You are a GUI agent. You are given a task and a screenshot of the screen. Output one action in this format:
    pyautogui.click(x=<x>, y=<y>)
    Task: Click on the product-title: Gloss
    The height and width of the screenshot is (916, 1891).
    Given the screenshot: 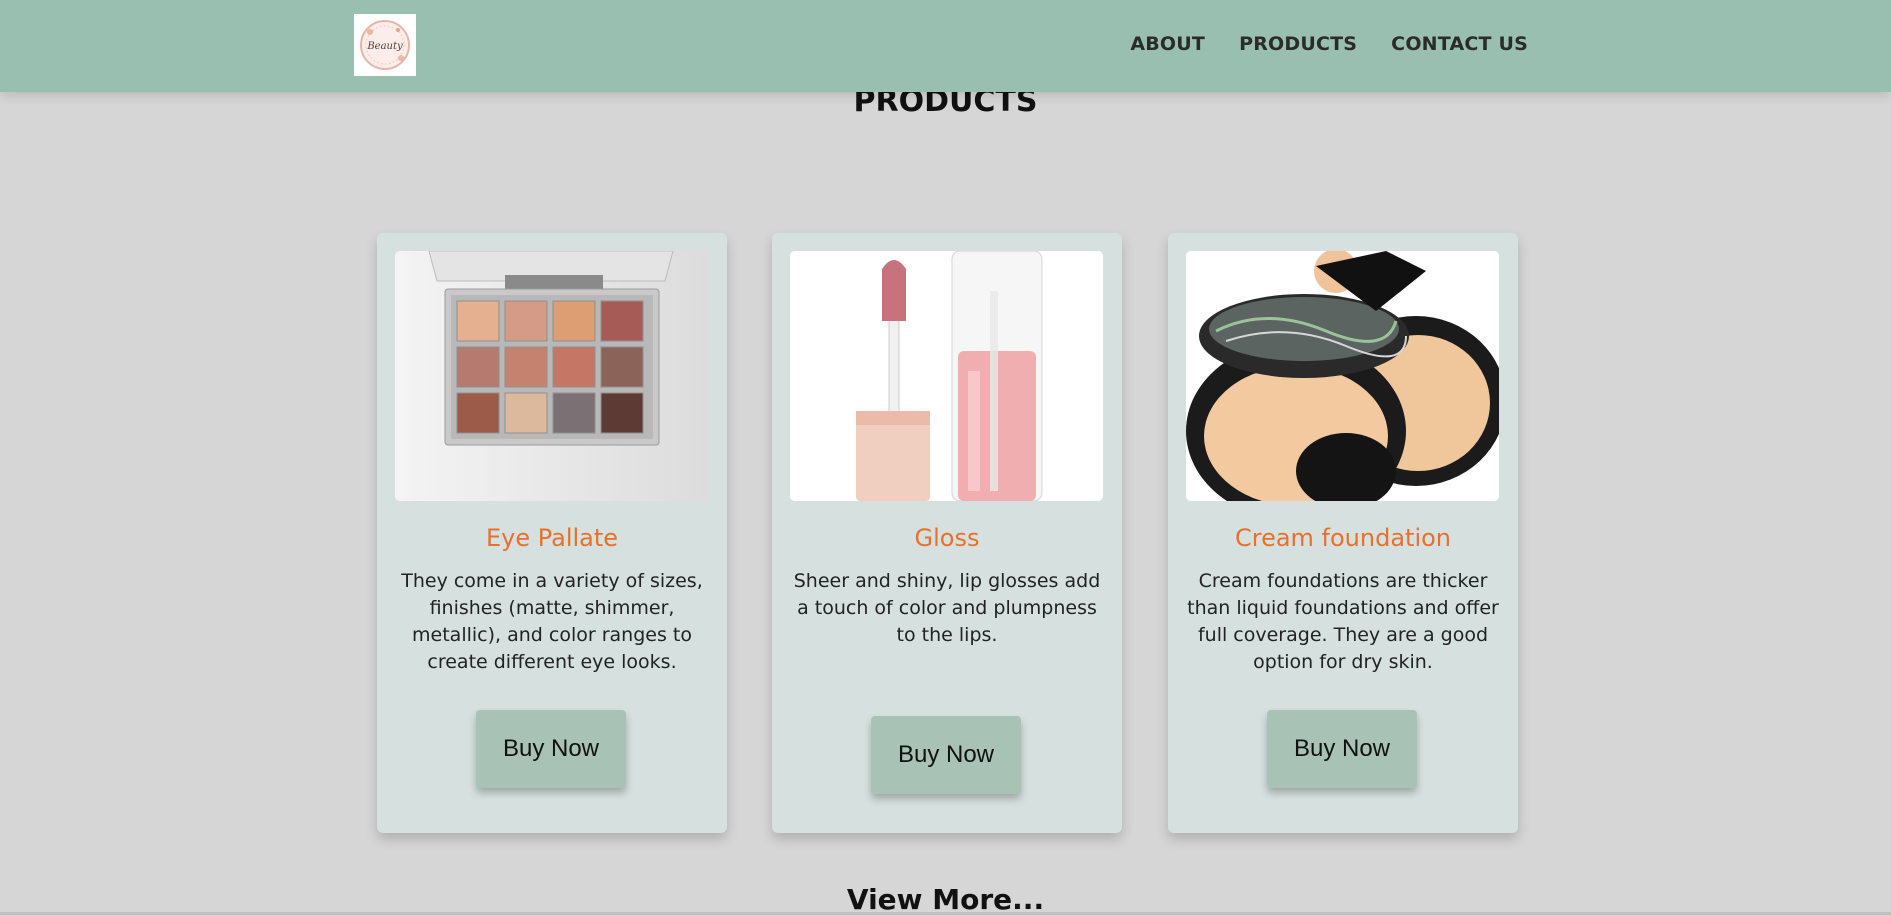 What is the action you would take?
    pyautogui.click(x=947, y=538)
    